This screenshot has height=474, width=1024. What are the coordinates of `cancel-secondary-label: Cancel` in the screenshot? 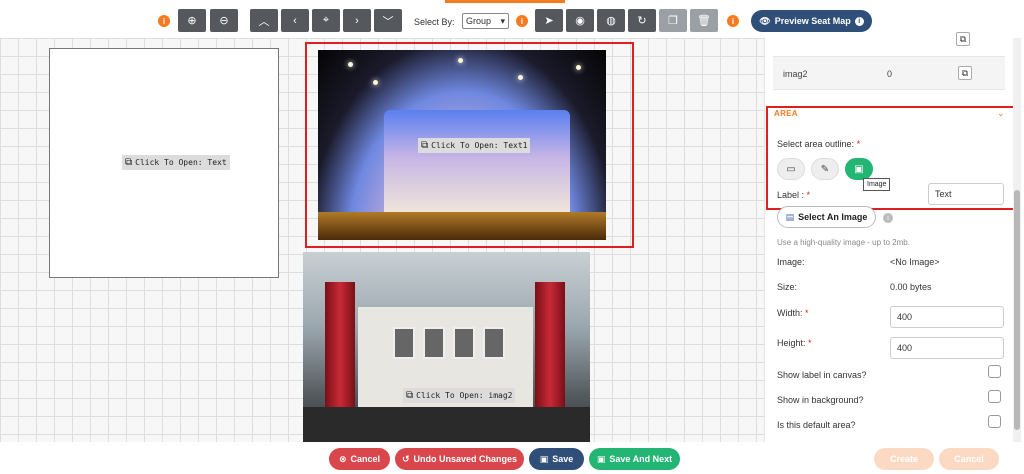 It's located at (969, 459).